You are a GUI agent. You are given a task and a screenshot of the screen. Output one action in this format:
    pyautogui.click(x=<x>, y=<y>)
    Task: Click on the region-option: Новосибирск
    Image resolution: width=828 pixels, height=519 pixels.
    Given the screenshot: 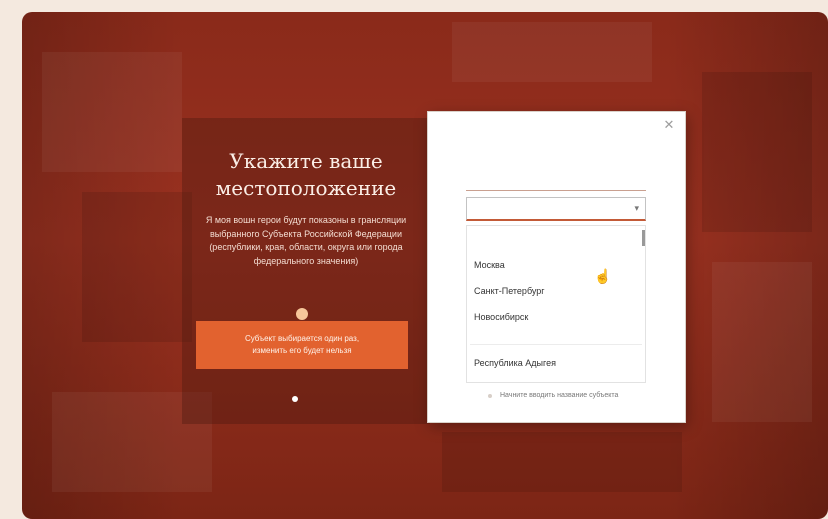 What is the action you would take?
    pyautogui.click(x=501, y=317)
    